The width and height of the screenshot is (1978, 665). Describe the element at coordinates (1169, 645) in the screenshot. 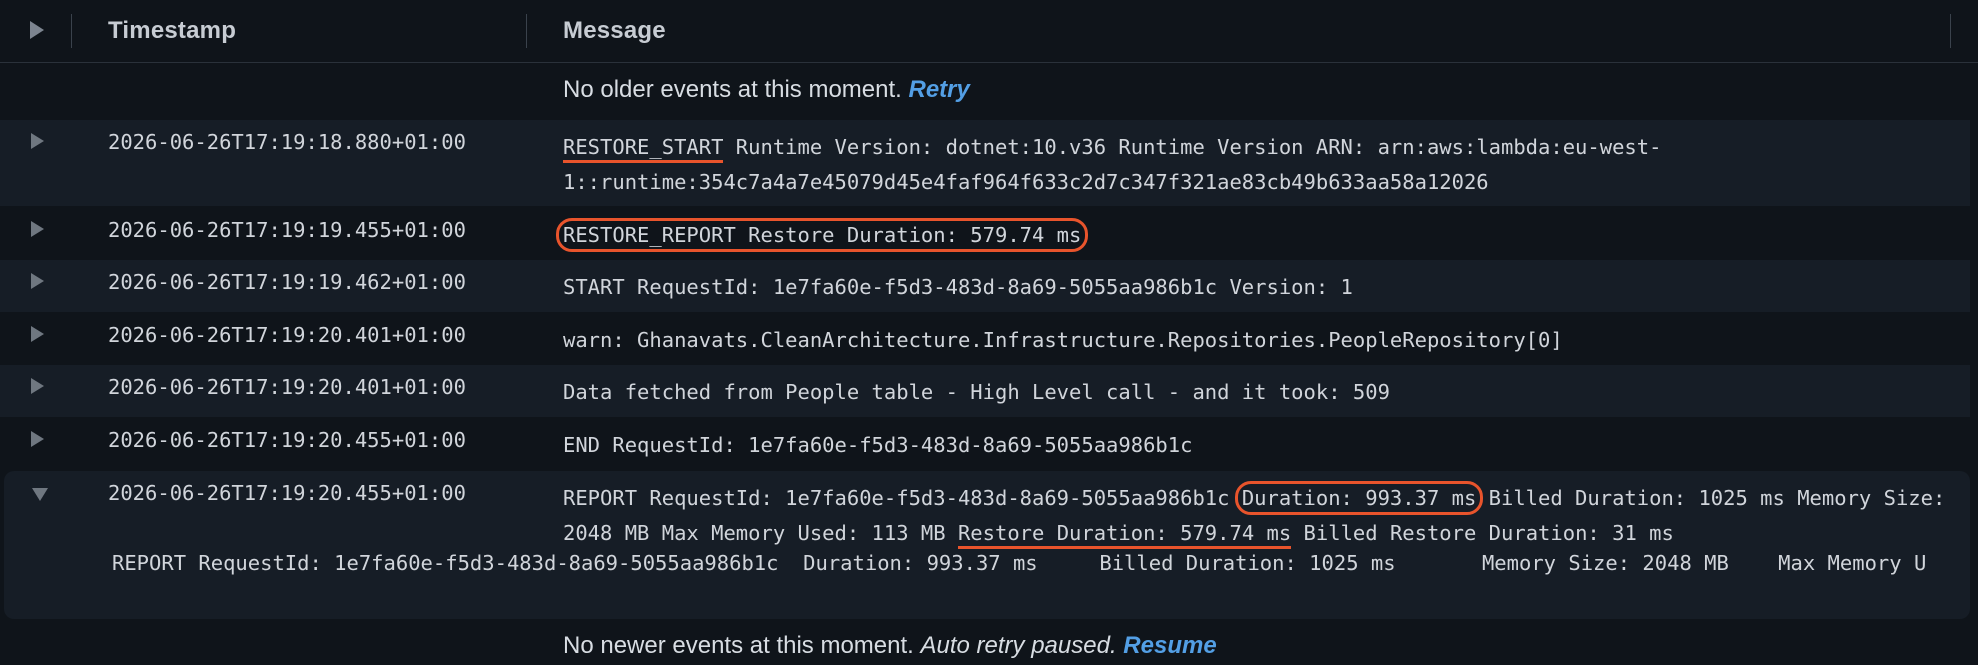

I see `resume-link: Resume` at that location.